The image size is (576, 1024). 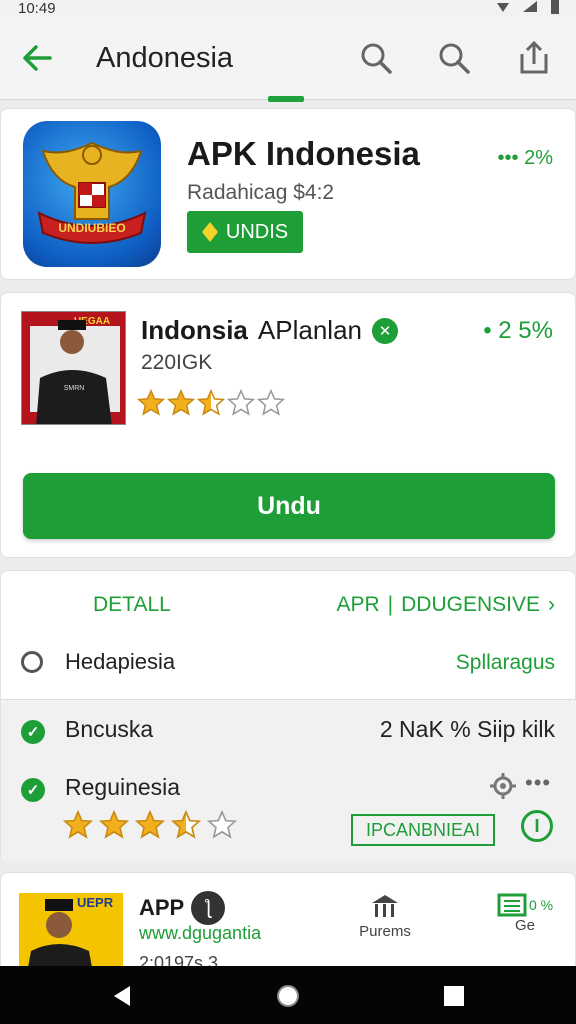 I want to click on system-nav-bar, so click(x=288, y=995).